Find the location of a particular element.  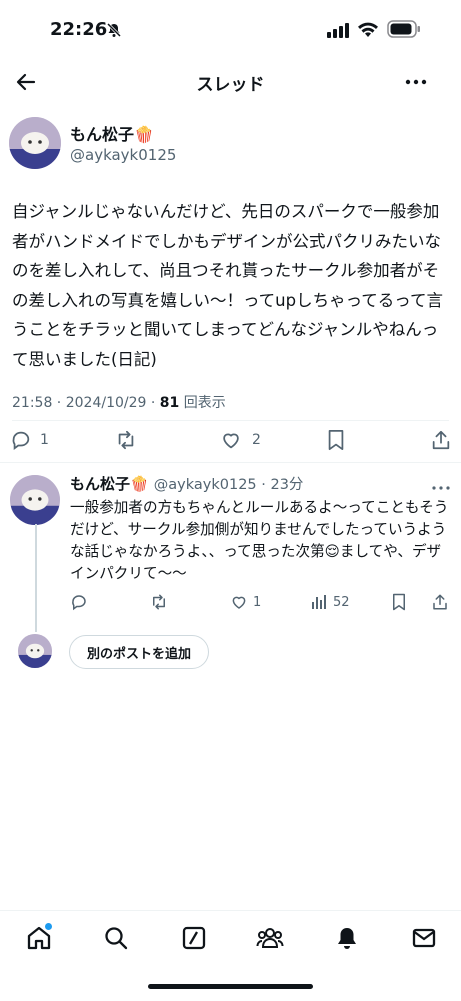

like-count: 2 is located at coordinates (256, 440).